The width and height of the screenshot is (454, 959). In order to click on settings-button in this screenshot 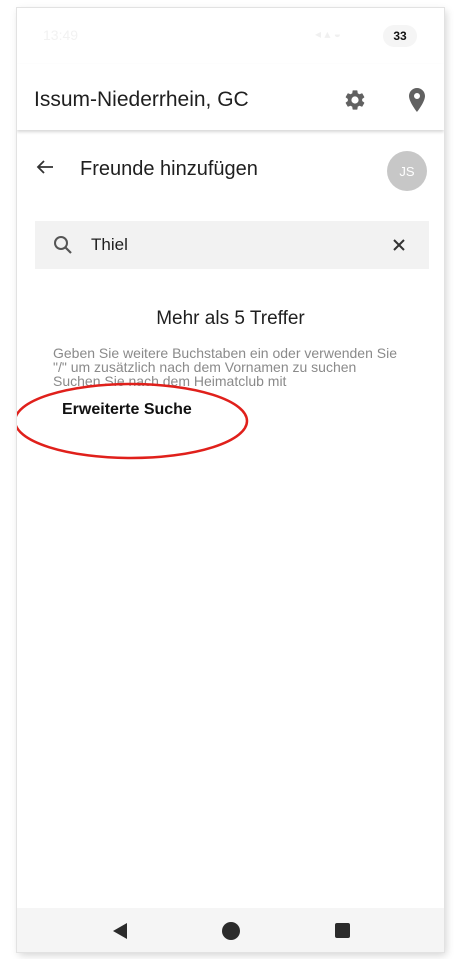, I will do `click(355, 100)`.